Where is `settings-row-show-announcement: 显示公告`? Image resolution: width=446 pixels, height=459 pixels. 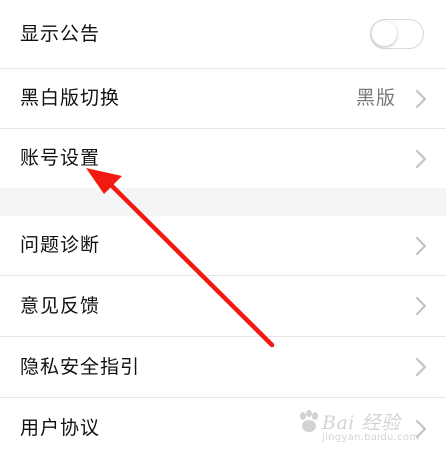
settings-row-show-announcement: 显示公告 is located at coordinates (223, 34).